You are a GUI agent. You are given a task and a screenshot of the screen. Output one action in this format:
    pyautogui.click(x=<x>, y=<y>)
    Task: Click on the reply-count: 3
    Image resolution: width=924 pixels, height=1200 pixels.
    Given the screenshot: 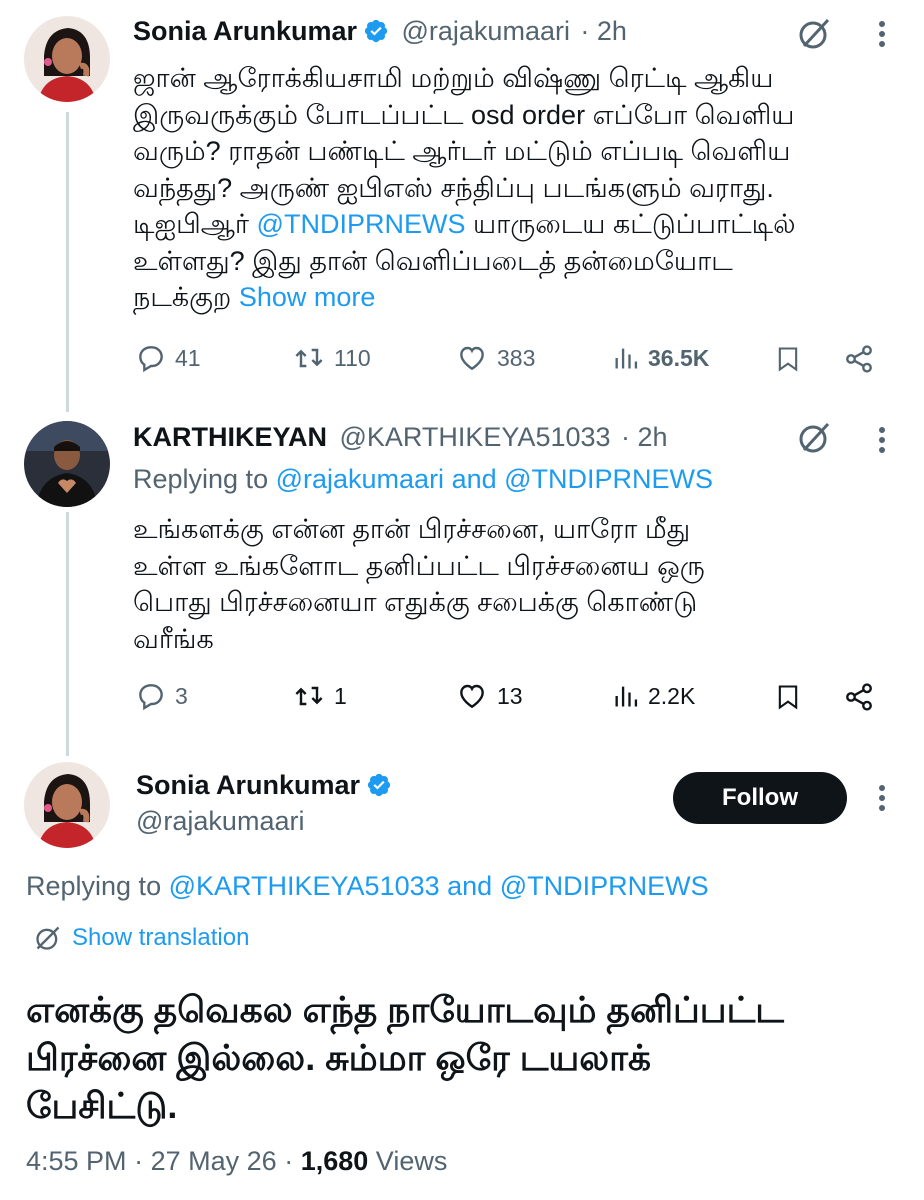 What is the action you would take?
    pyautogui.click(x=181, y=695)
    